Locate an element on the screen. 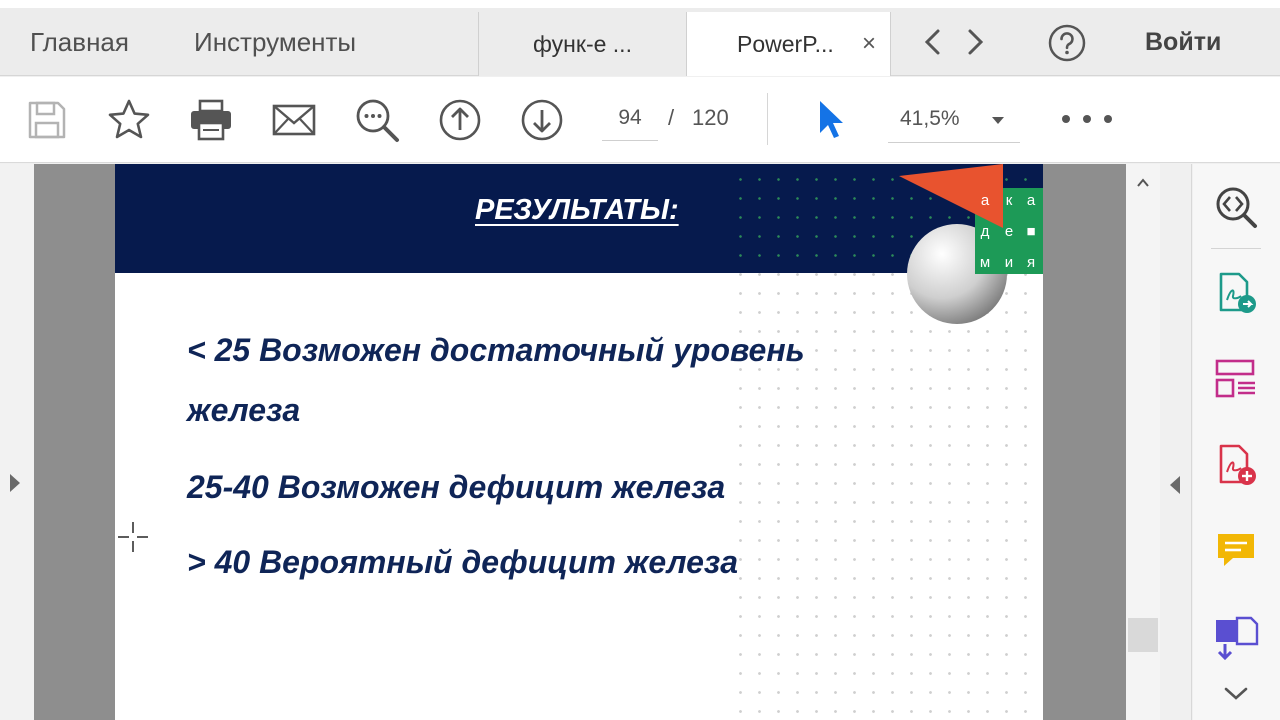  document-tab-2: PowerP... × is located at coordinates (788, 44).